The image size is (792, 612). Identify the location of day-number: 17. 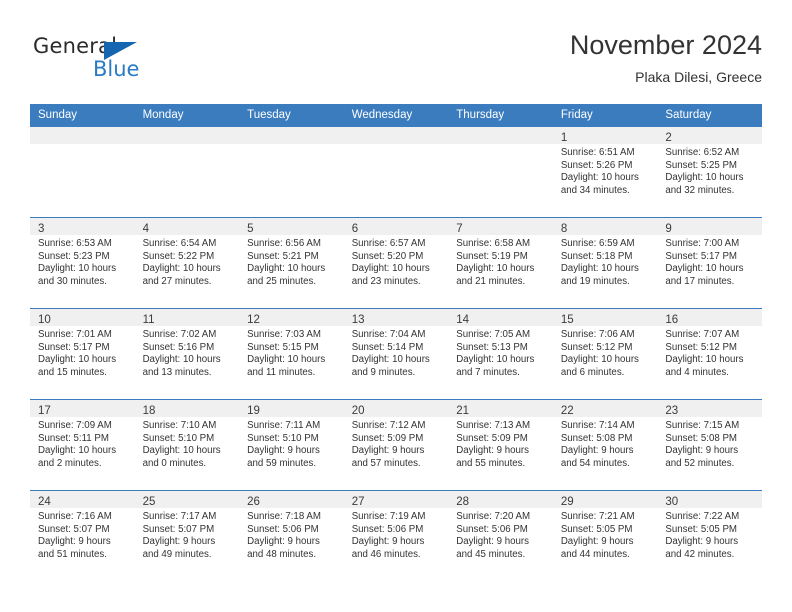
(44, 411).